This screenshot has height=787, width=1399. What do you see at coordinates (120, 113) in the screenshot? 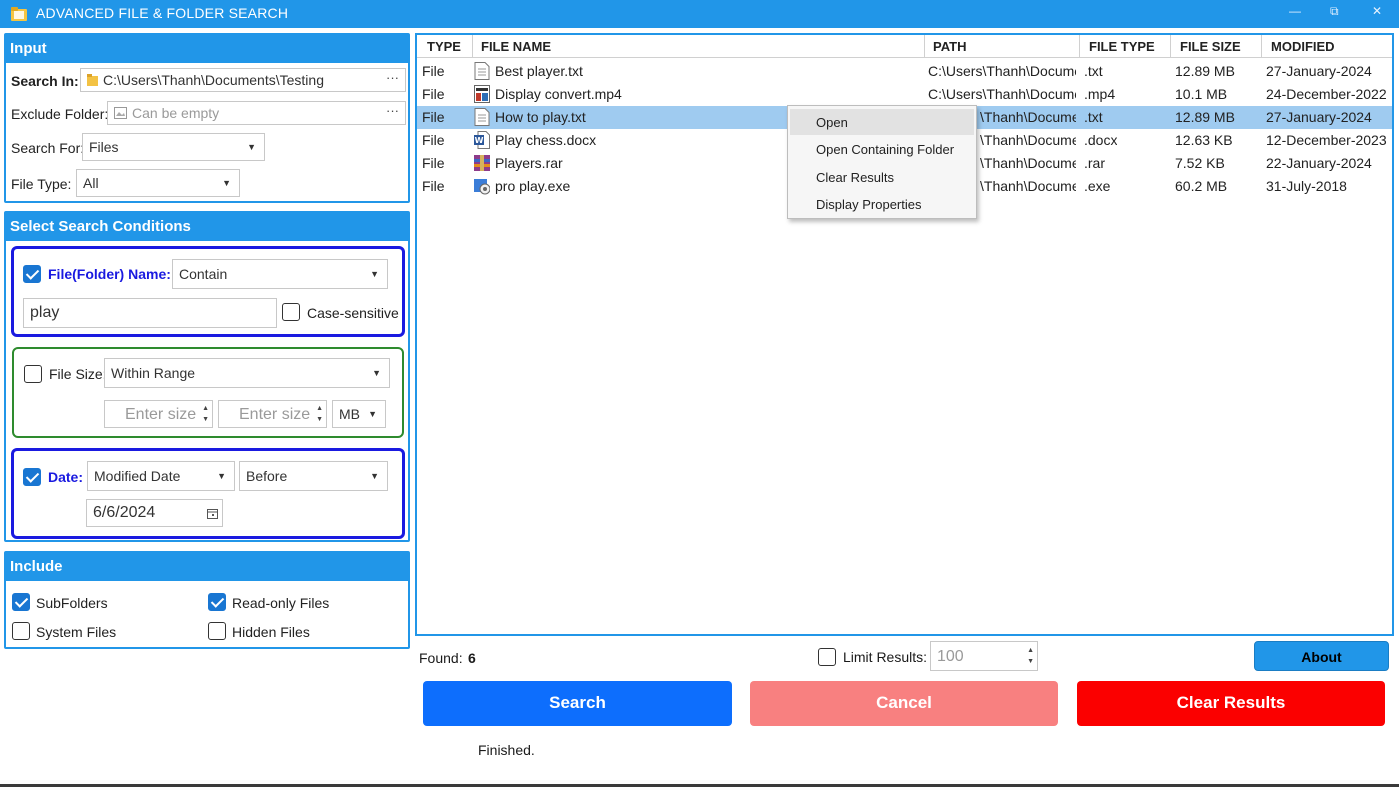
I see `image-folder-icon` at bounding box center [120, 113].